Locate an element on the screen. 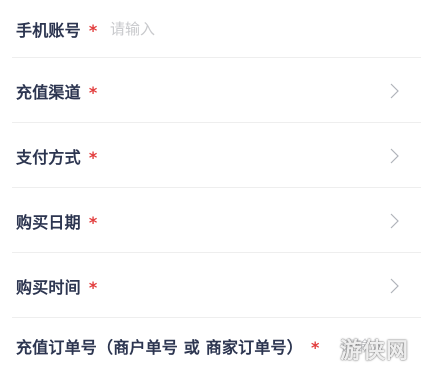 This screenshot has height=373, width=421. phone-account-label: 手机账号 * is located at coordinates (56, 29).